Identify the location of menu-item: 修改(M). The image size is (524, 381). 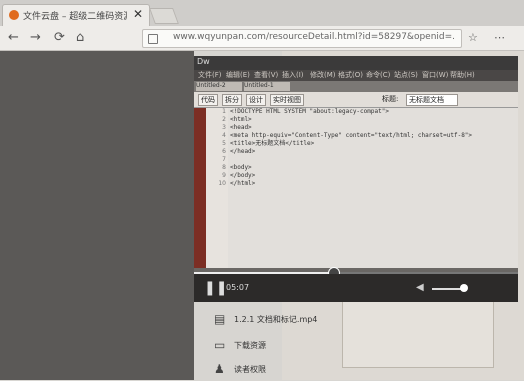
(323, 75).